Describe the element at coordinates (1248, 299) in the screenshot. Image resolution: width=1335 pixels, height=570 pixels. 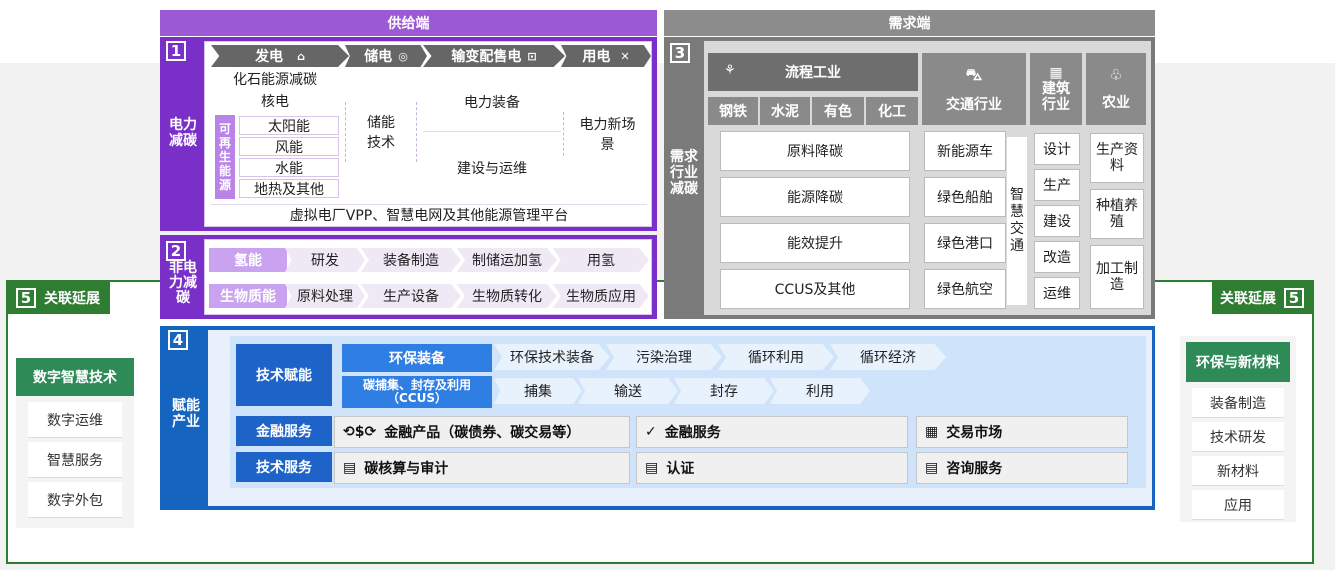
I see `right-extension-title: 关联延展` at that location.